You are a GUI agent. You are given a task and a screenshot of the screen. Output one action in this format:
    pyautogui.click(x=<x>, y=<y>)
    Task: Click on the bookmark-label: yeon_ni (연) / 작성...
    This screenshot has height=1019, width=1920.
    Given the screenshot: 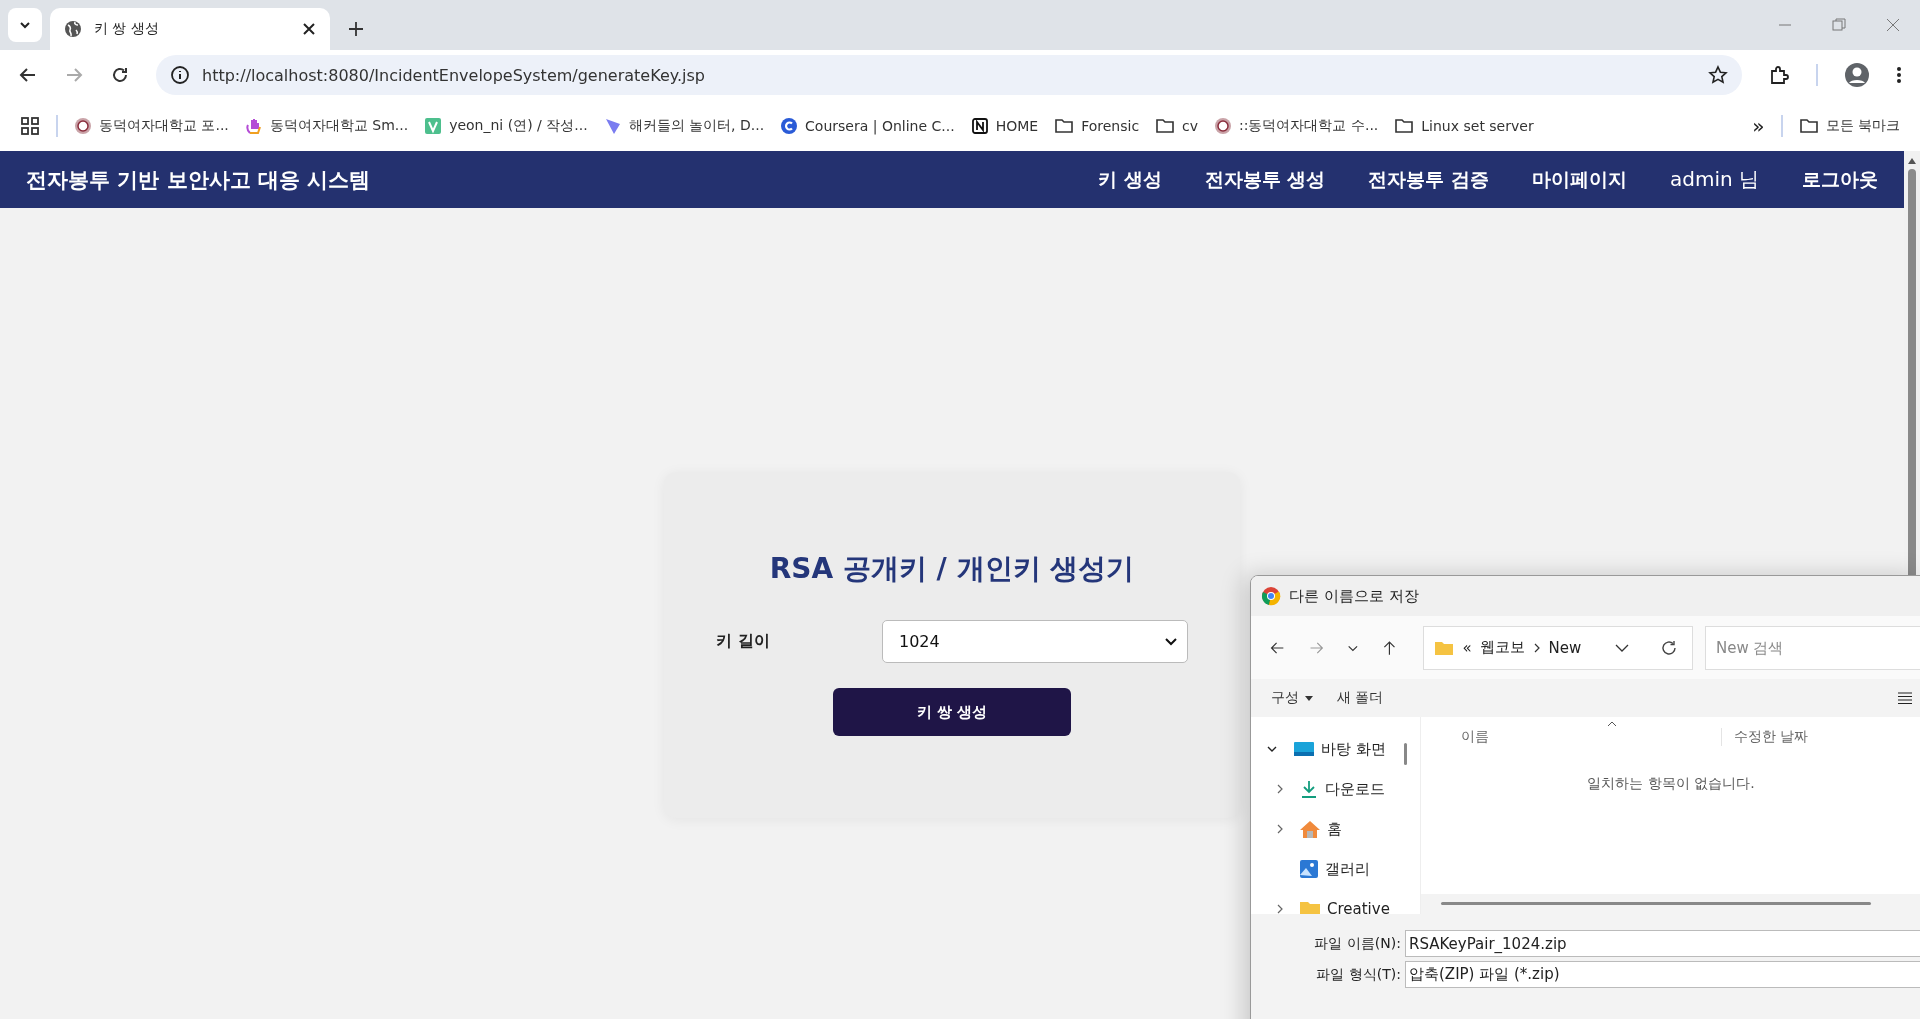 What is the action you would take?
    pyautogui.click(x=518, y=125)
    